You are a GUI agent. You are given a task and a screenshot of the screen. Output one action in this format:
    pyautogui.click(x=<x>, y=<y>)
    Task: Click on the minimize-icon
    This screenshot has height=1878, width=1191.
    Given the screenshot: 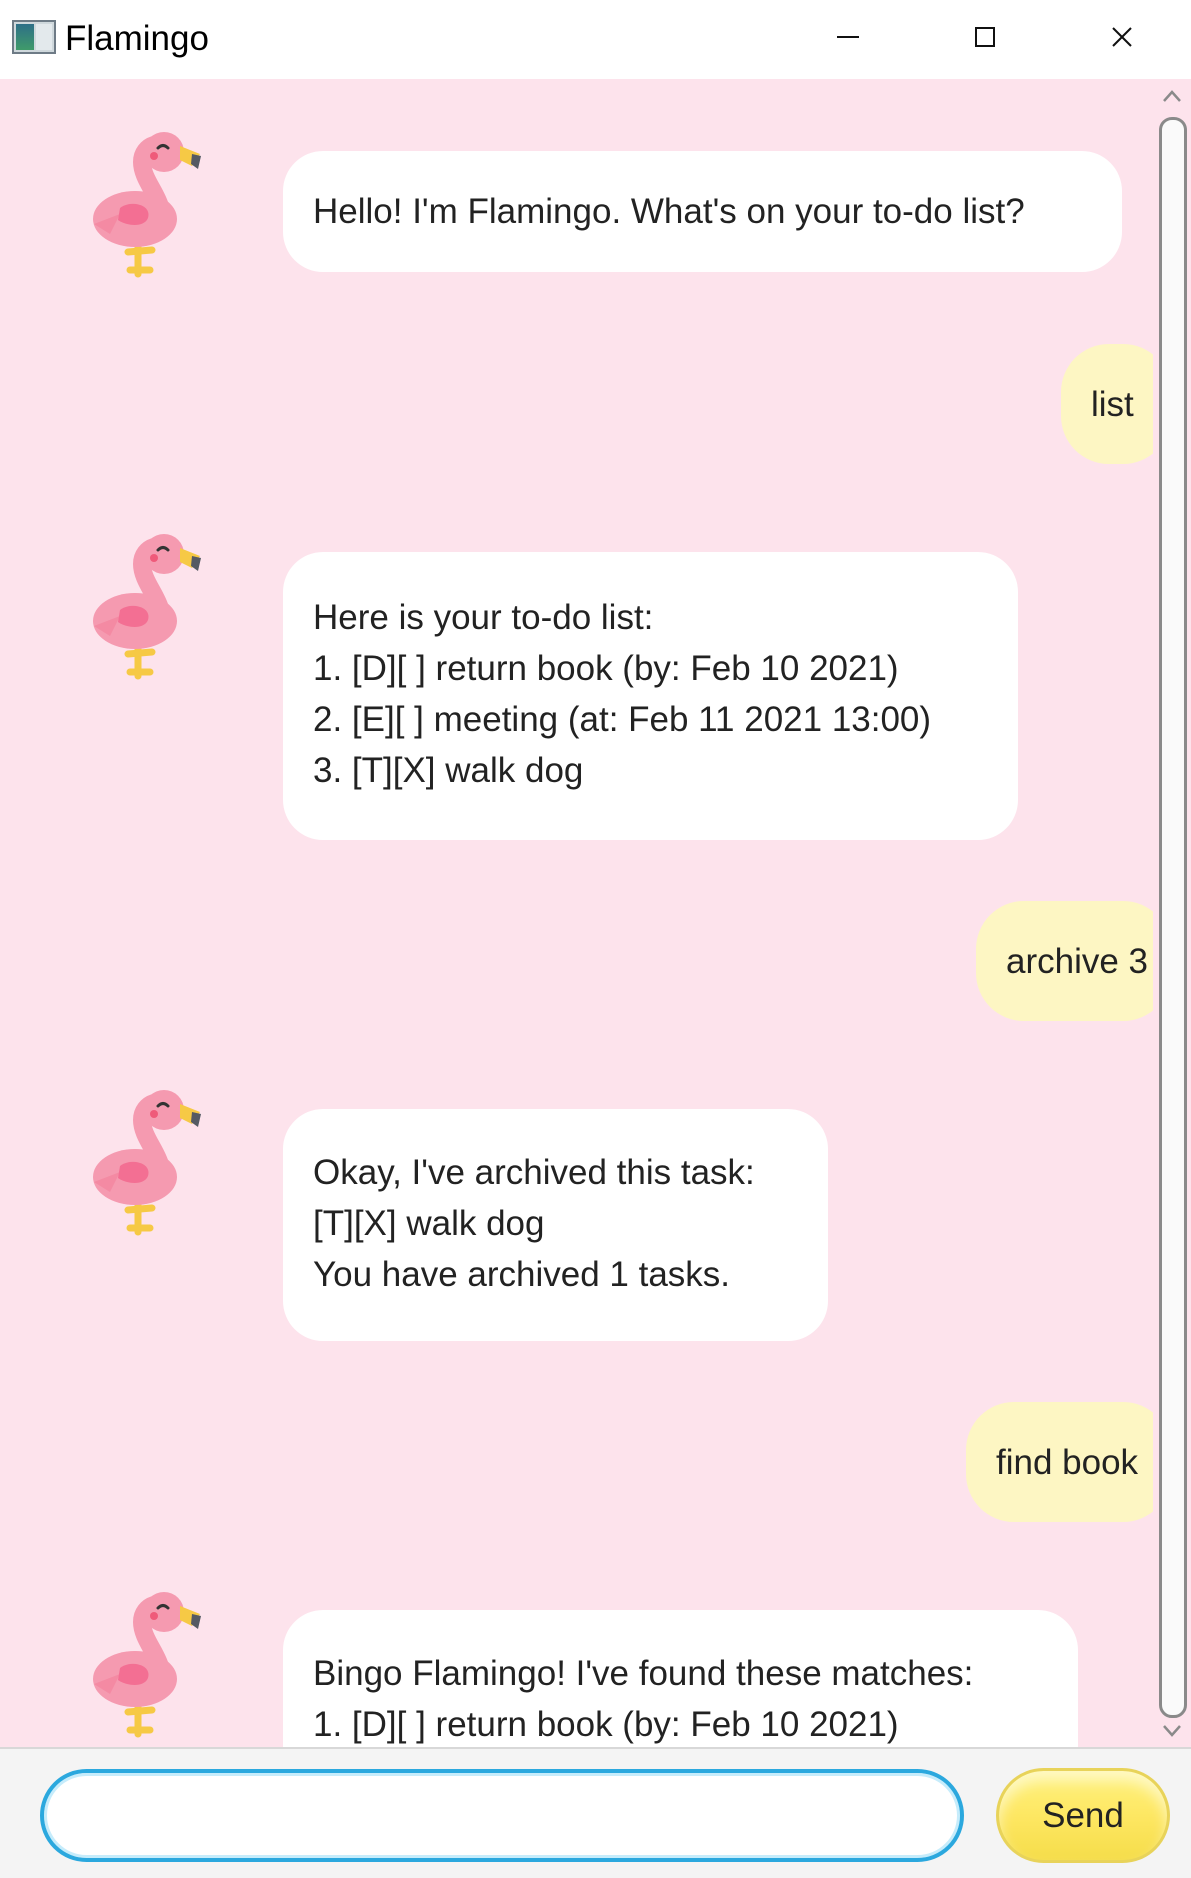 What is the action you would take?
    pyautogui.click(x=848, y=37)
    